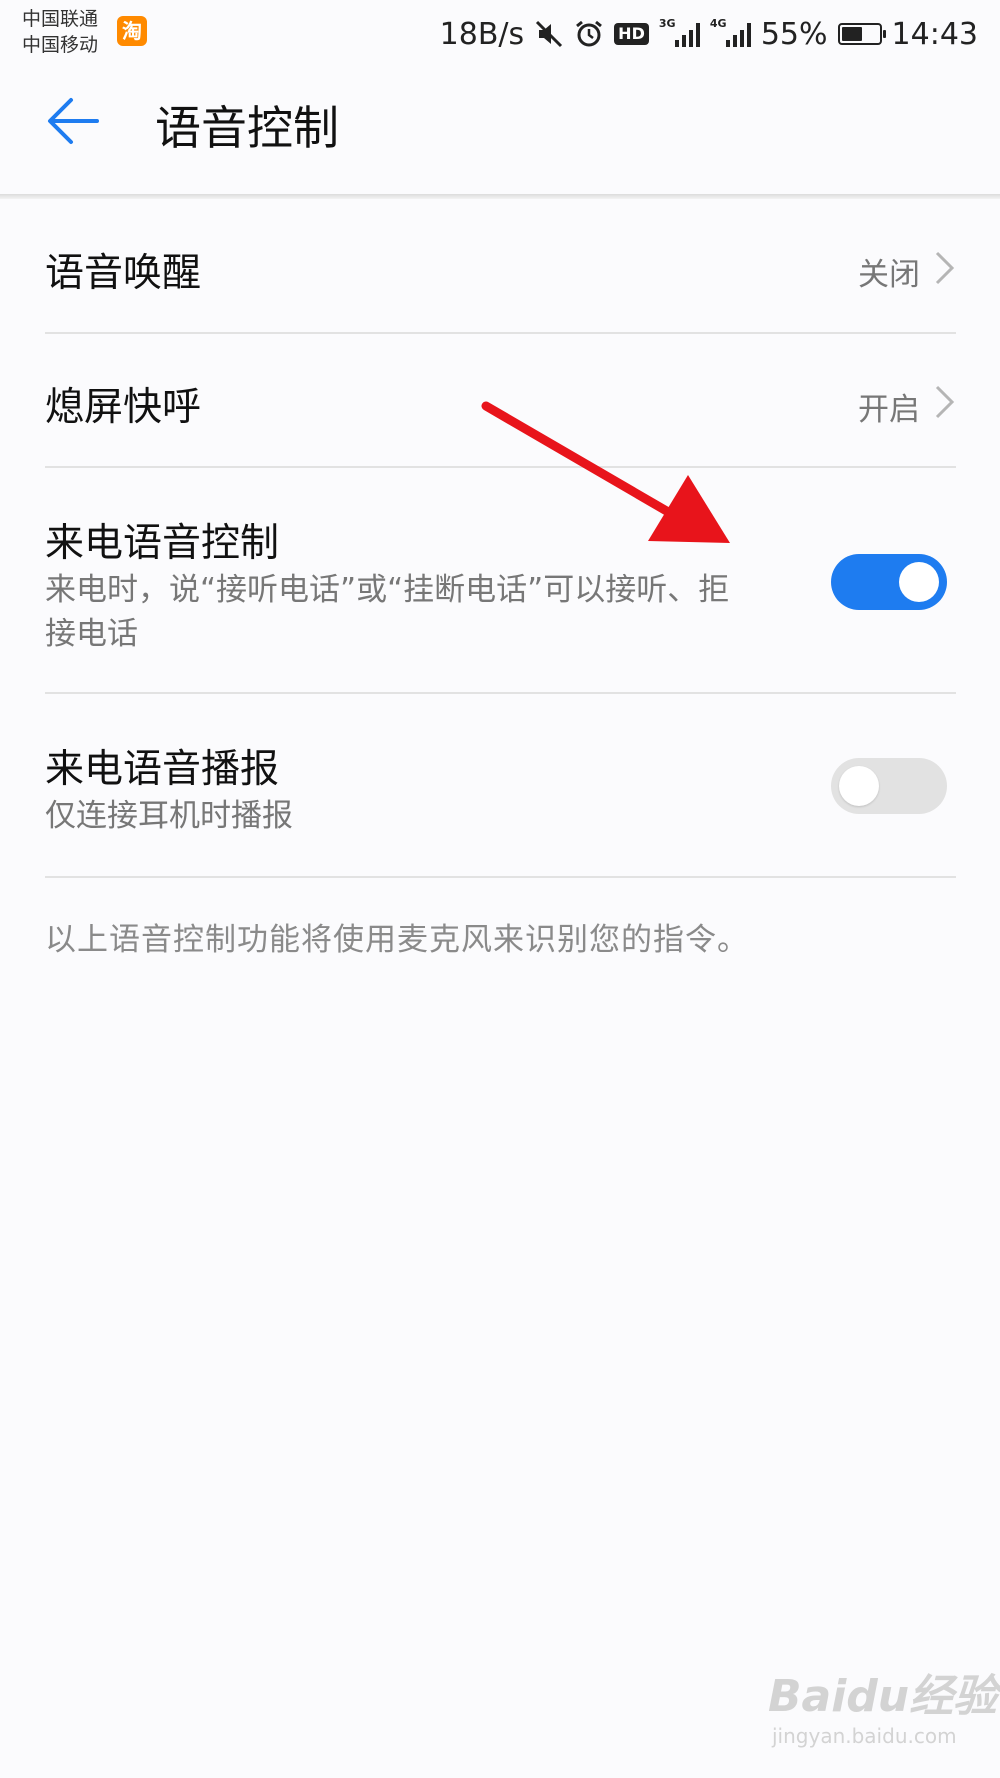 The width and height of the screenshot is (1000, 1778). I want to click on page-title: 语音控制, so click(247, 128).